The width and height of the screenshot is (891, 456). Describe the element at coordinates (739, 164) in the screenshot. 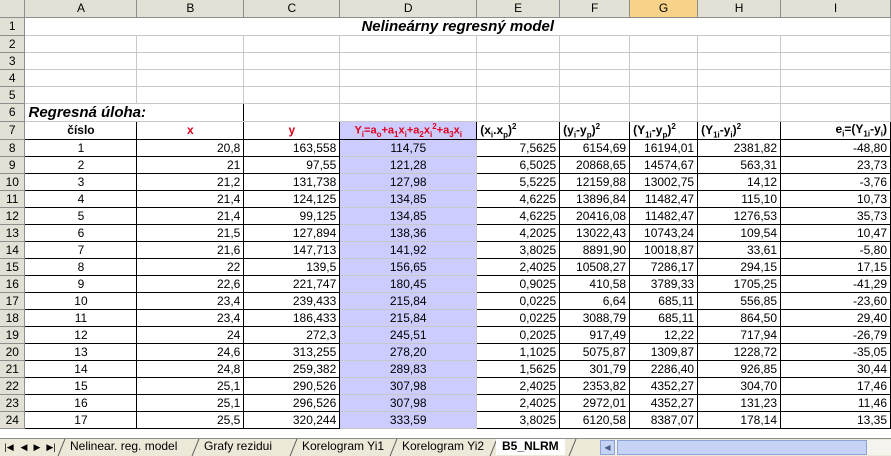

I see `cell-y1i-yi: 563,31` at that location.